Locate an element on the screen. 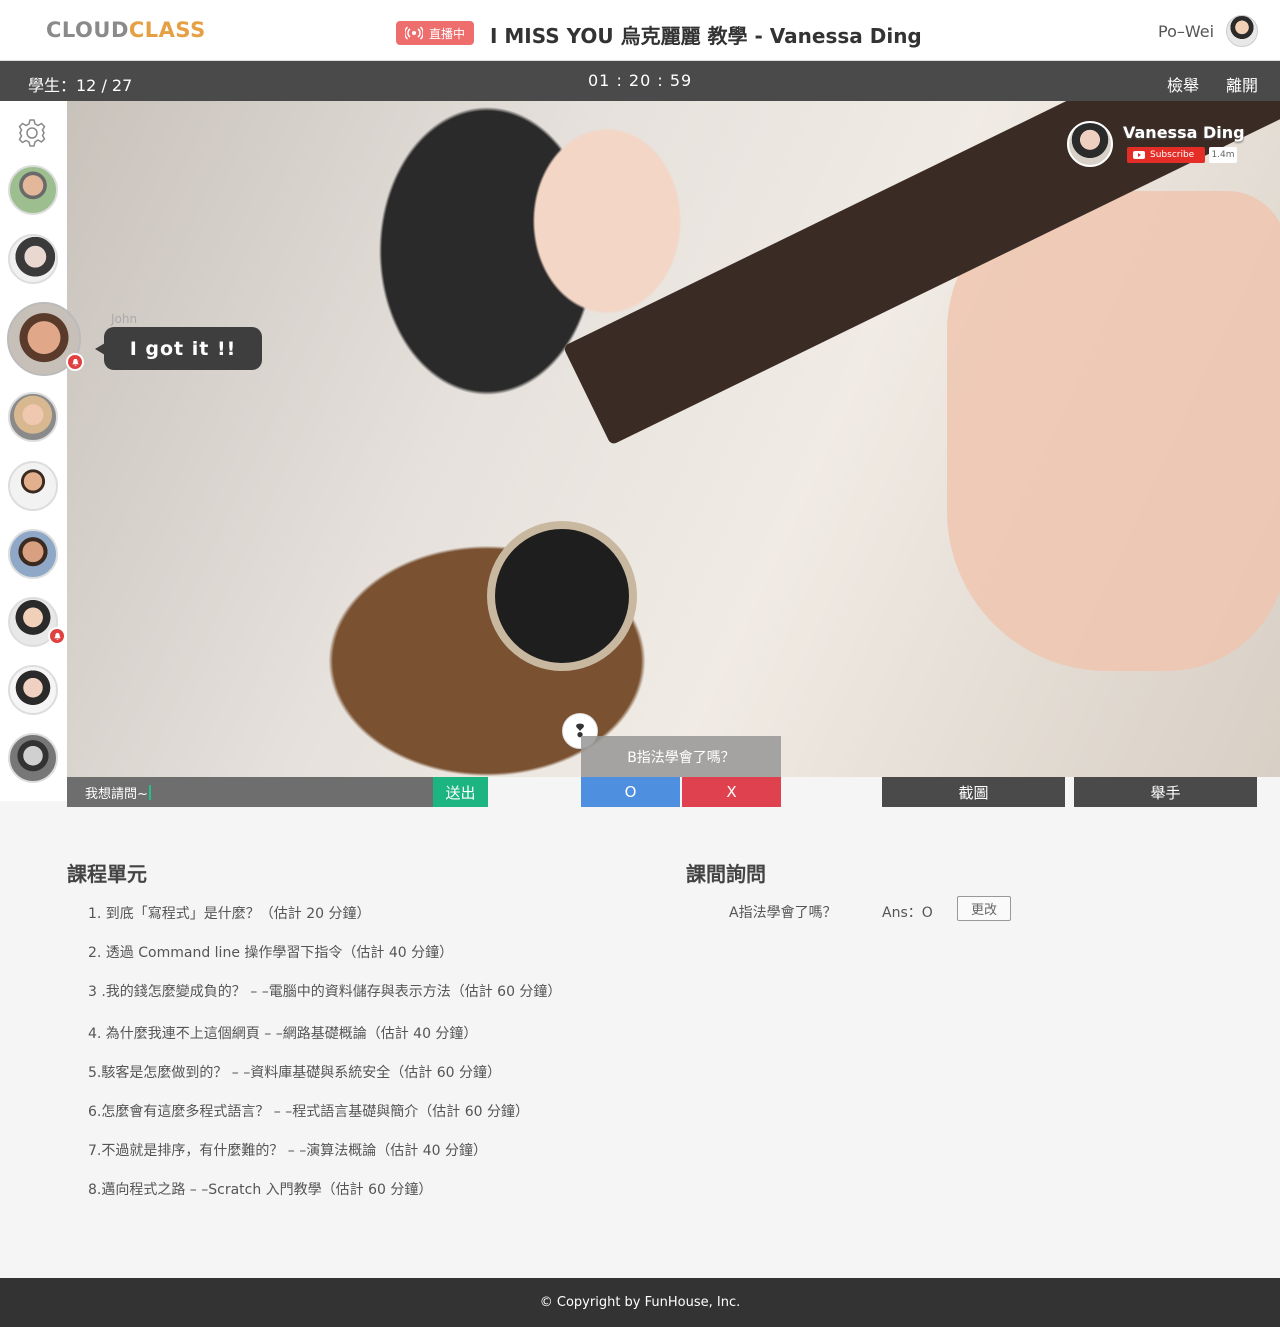 This screenshot has height=1327, width=1280. answer-x-button: X is located at coordinates (731, 792).